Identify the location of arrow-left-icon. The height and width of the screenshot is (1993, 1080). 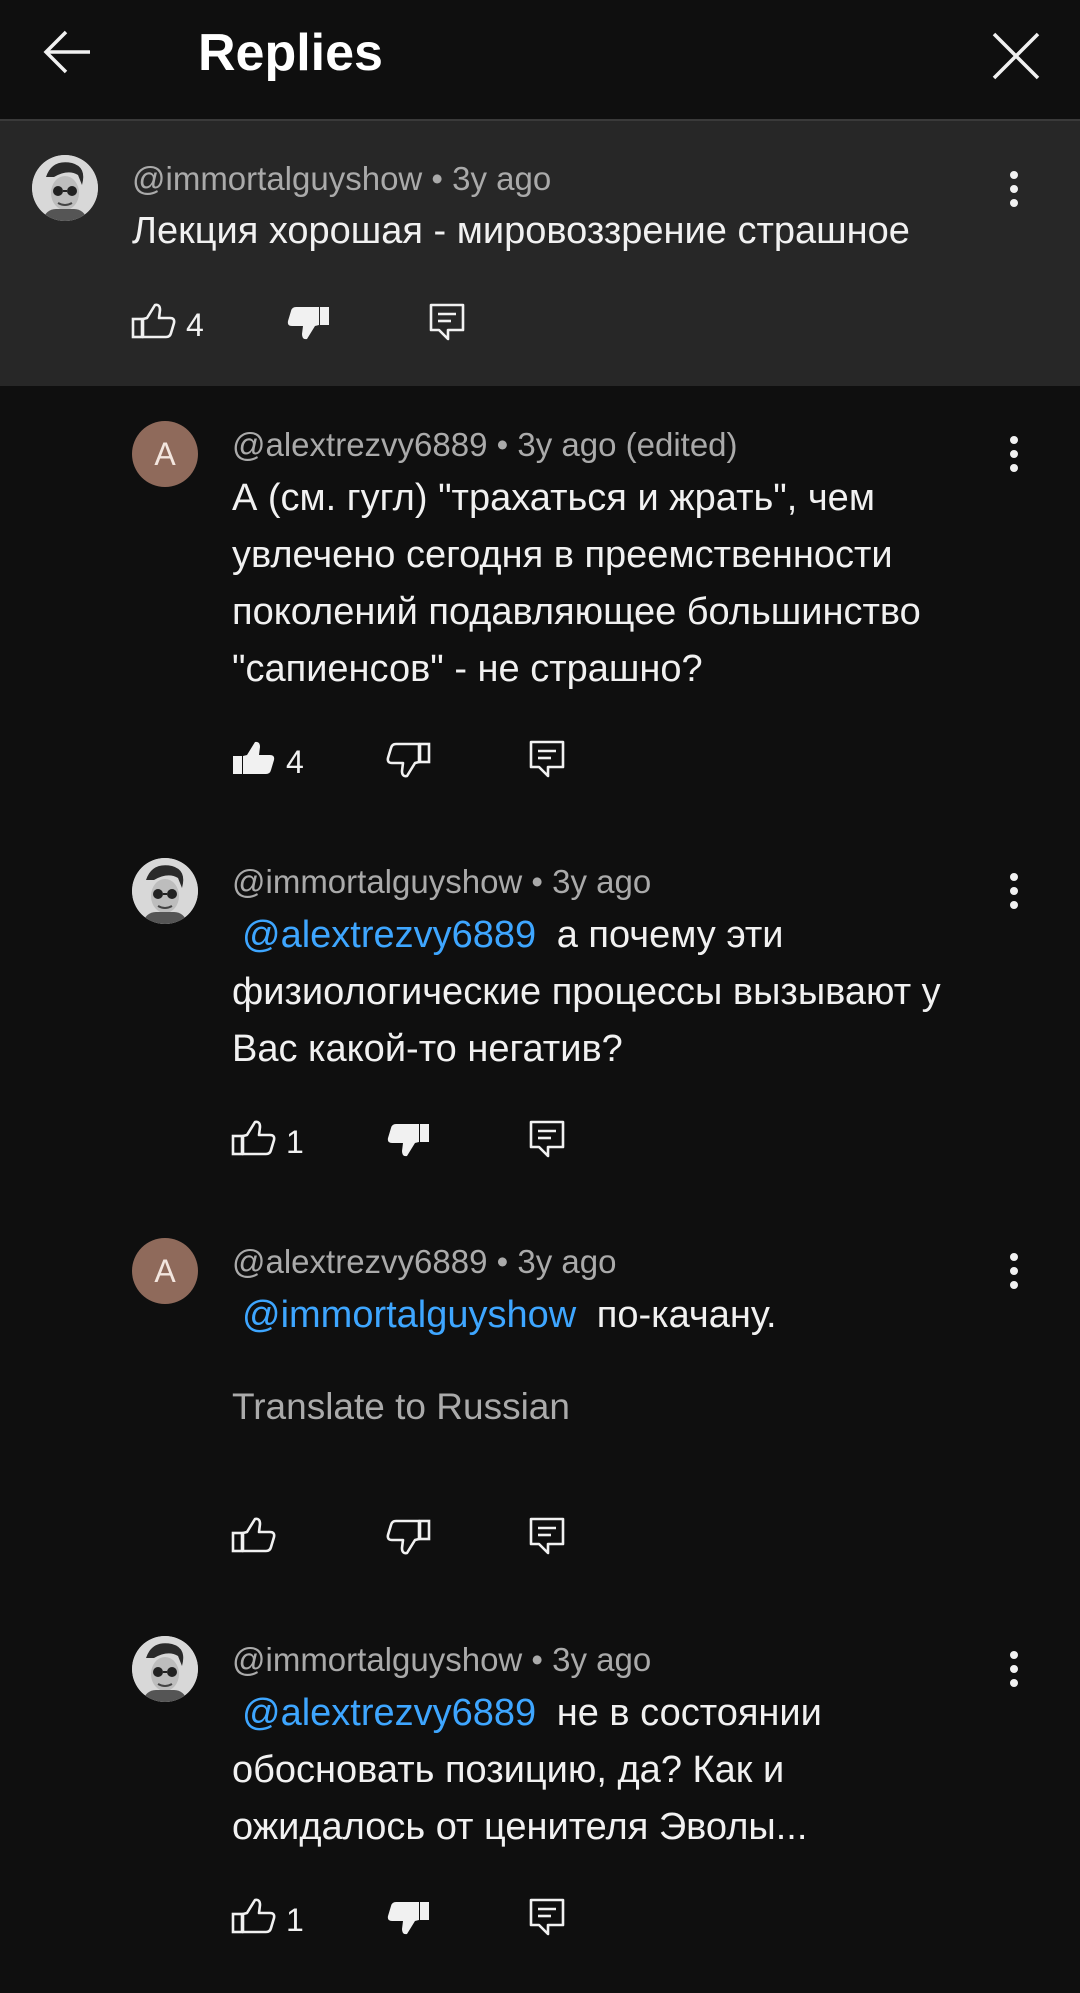
(66, 52).